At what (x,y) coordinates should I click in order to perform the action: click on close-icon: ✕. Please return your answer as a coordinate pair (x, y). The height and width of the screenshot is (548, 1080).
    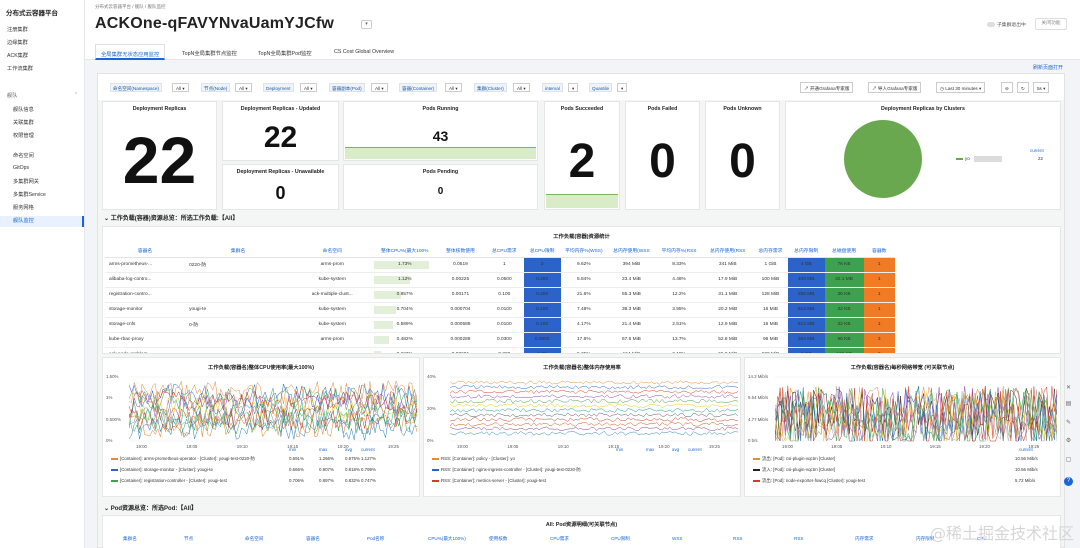
    Looking at the image, I should click on (1068, 388).